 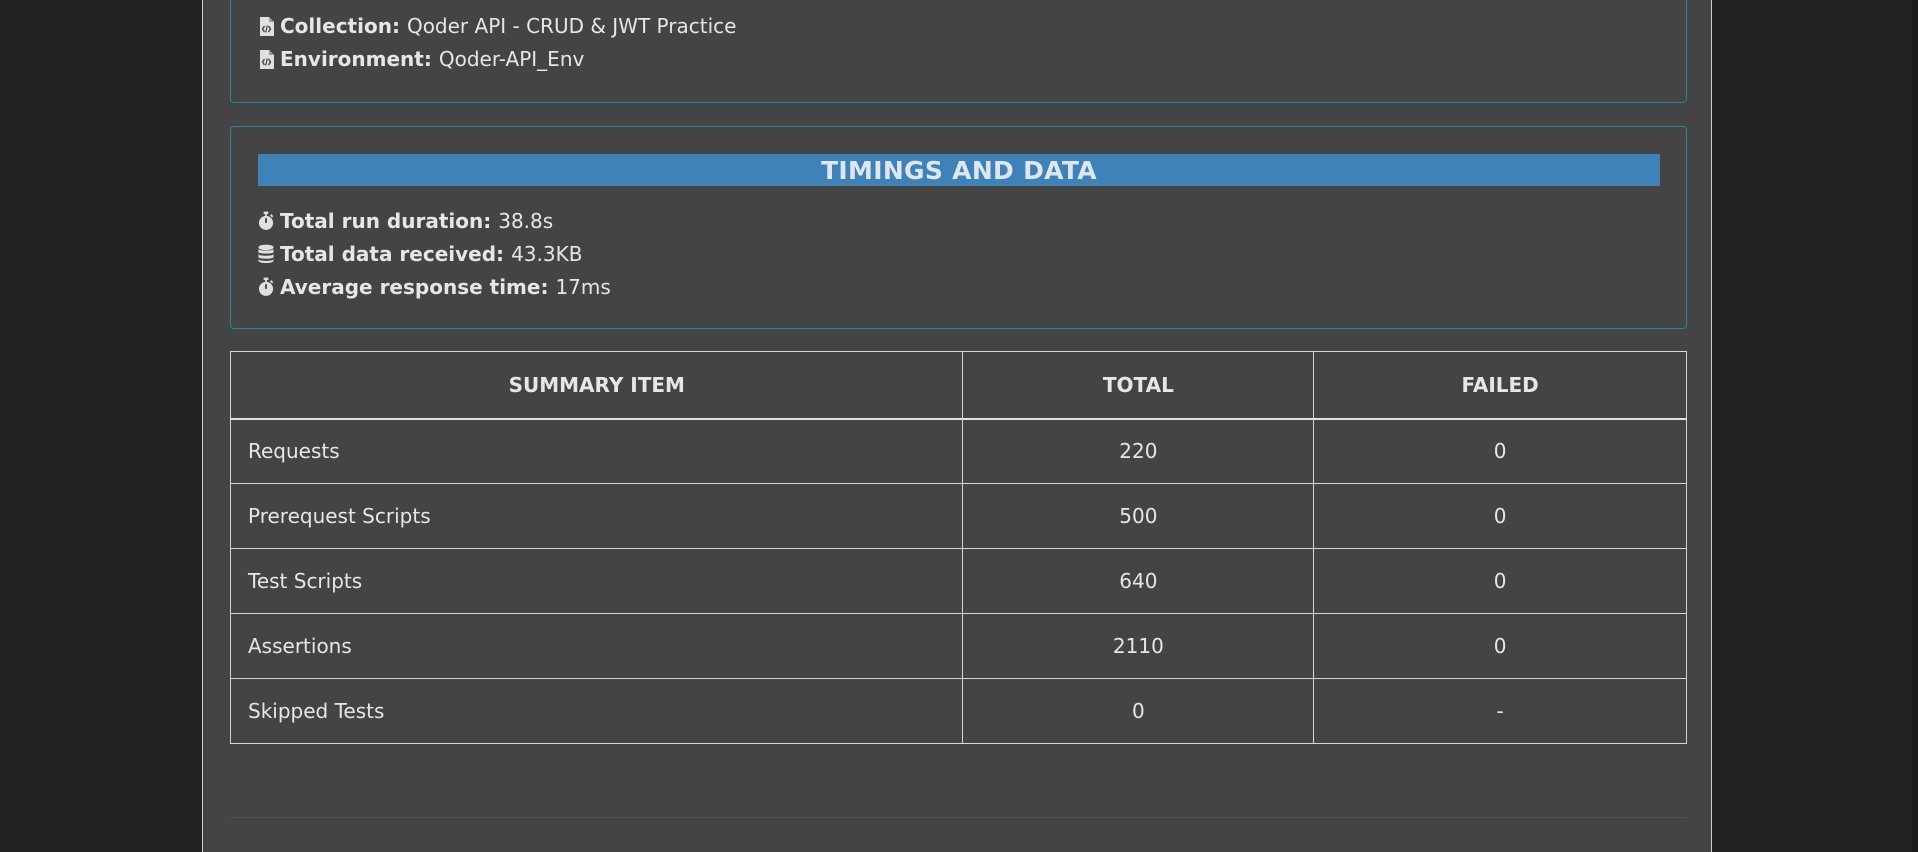 I want to click on summary-item-cell: Test Scripts, so click(x=596, y=581).